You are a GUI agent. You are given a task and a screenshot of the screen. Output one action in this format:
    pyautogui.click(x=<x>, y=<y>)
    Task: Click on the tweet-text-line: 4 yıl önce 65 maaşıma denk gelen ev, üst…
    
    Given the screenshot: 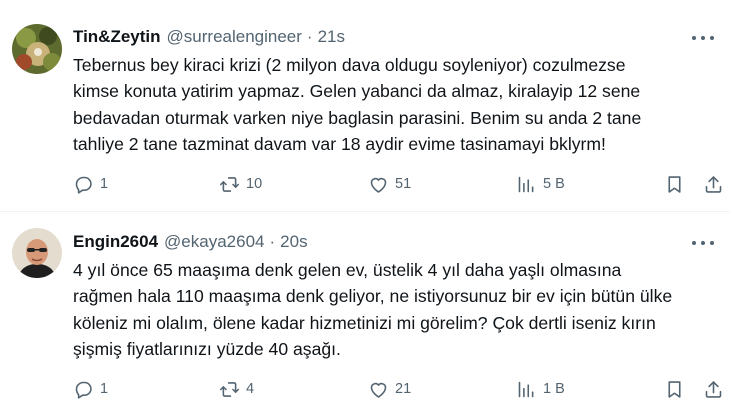 What is the action you would take?
    pyautogui.click(x=347, y=270)
    